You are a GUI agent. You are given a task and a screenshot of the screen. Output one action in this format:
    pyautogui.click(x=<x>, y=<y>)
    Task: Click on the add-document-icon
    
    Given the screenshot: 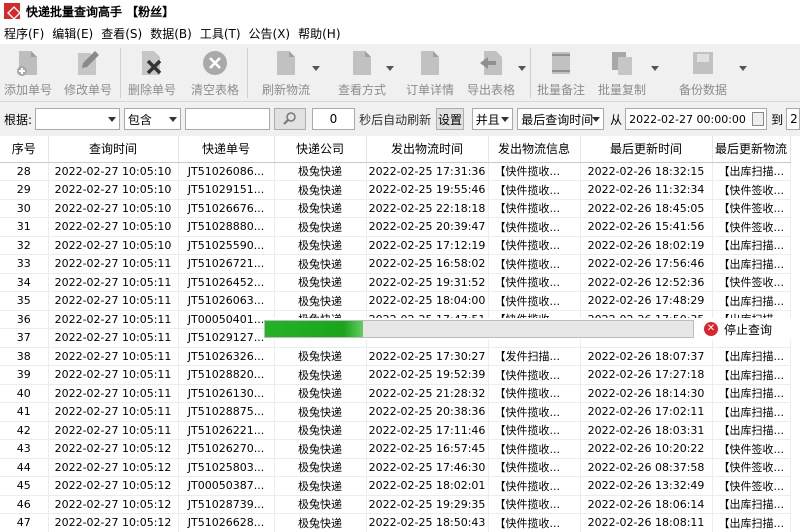 What is the action you would take?
    pyautogui.click(x=28, y=63)
    